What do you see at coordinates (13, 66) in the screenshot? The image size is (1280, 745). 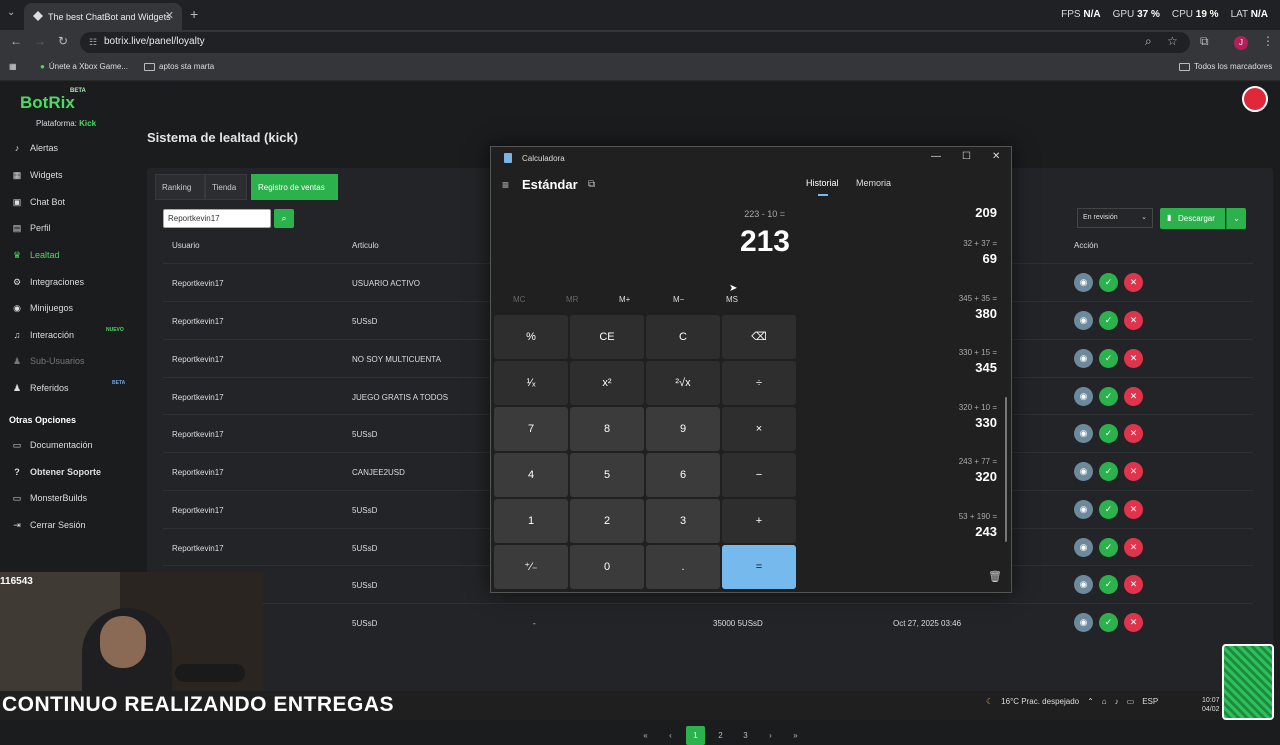 I see `apps-icon: ▦` at bounding box center [13, 66].